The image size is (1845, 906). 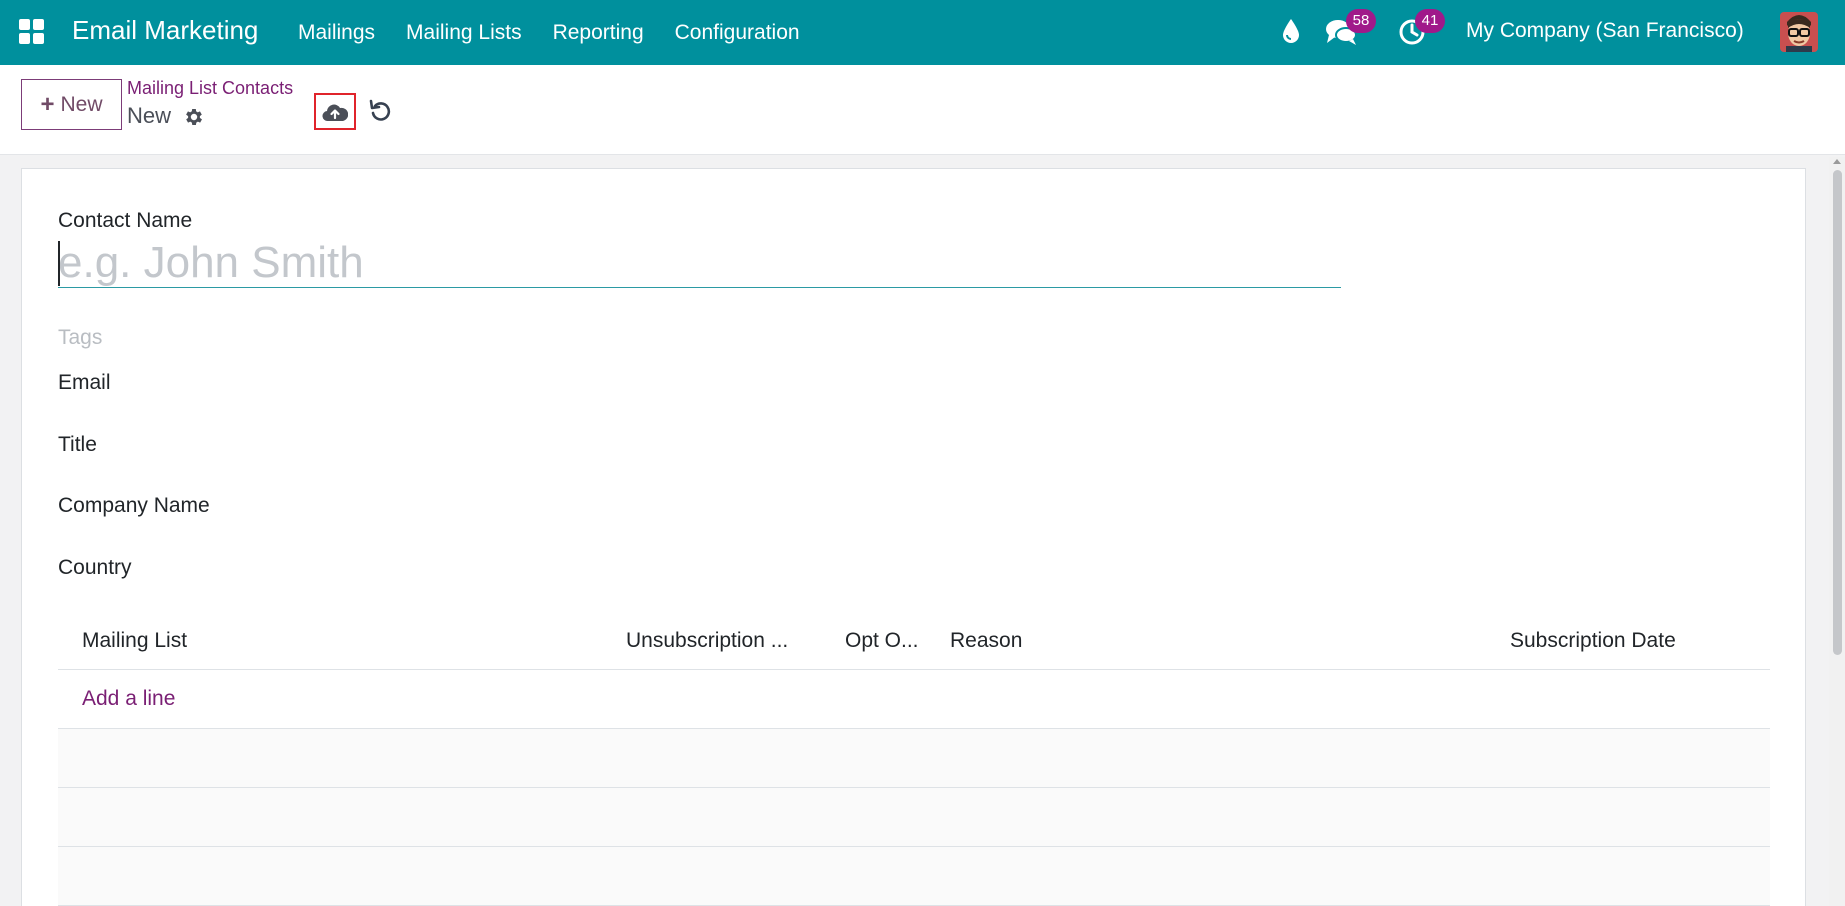 What do you see at coordinates (32, 32) in the screenshot?
I see `apps-grid-icon` at bounding box center [32, 32].